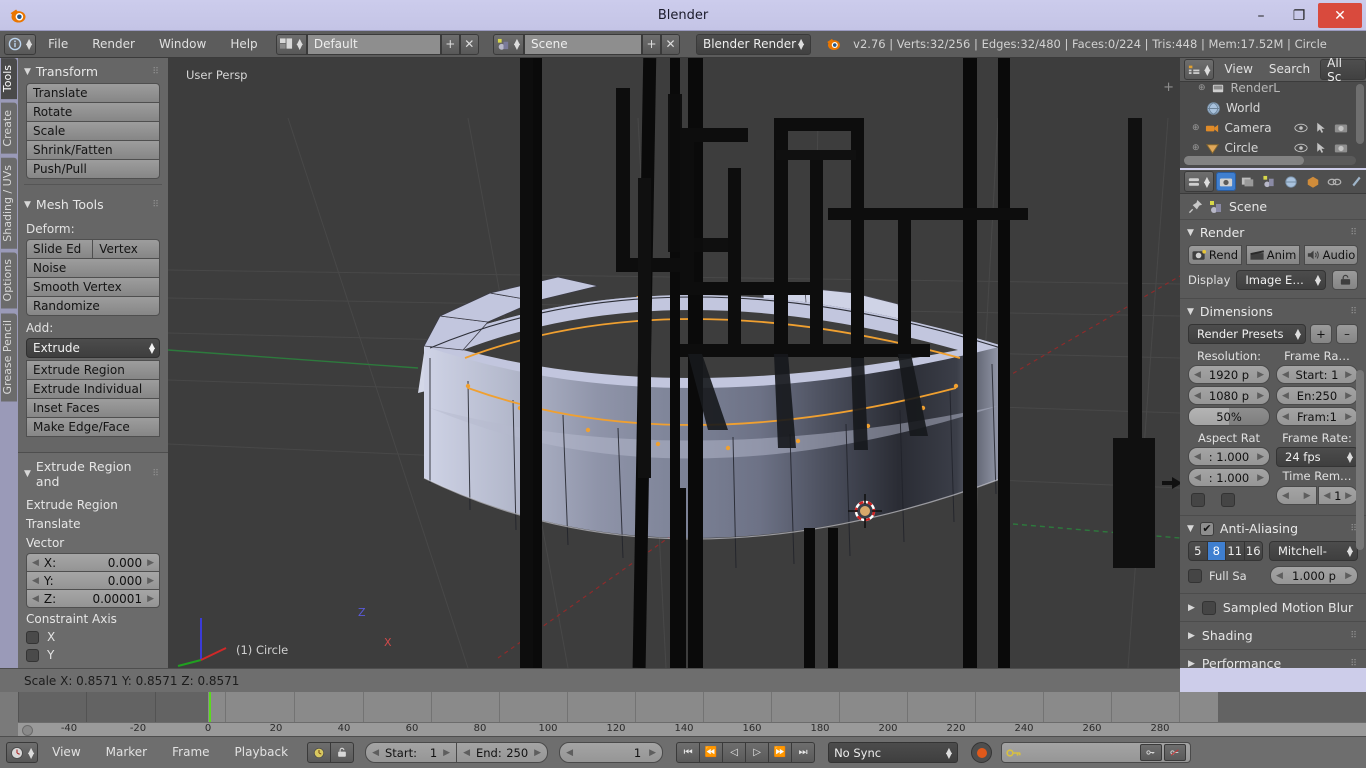 The height and width of the screenshot is (768, 1366). Describe the element at coordinates (982, 752) in the screenshot. I see `auto-keyframe-button` at that location.